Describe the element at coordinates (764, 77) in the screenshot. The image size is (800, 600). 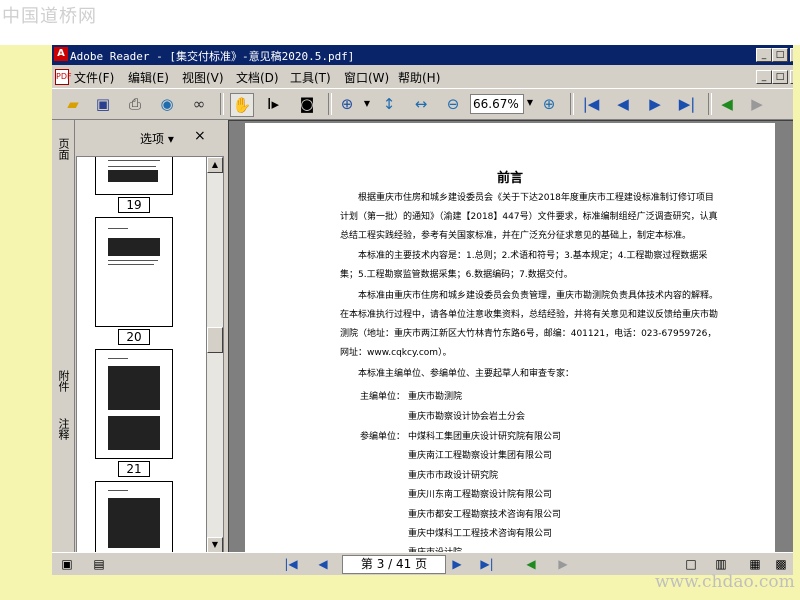
I see `doc-minimize-button: _` at that location.